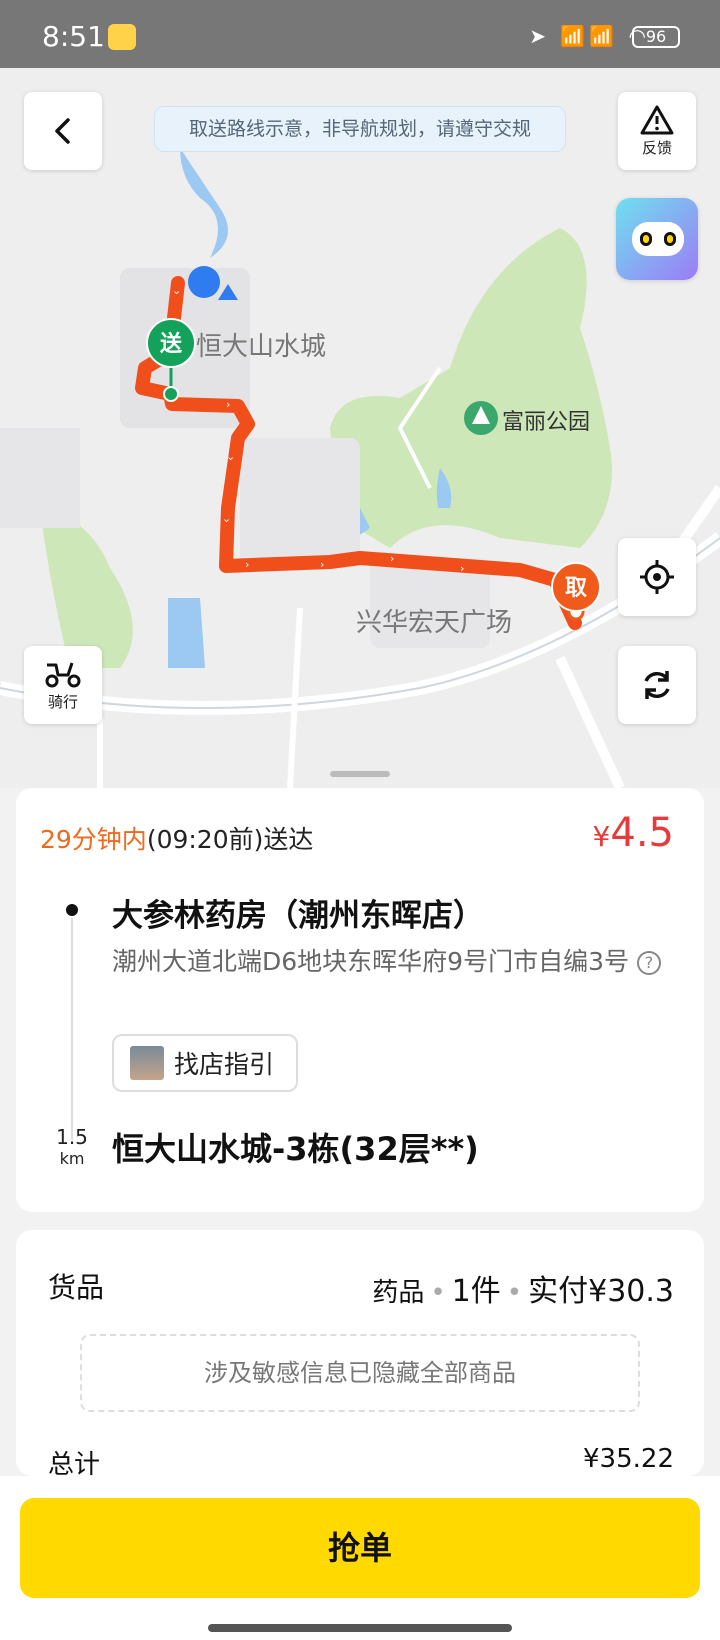 Image resolution: width=720 pixels, height=1640 pixels. Describe the element at coordinates (656, 147) in the screenshot. I see `feedback-label: 反馈` at that location.